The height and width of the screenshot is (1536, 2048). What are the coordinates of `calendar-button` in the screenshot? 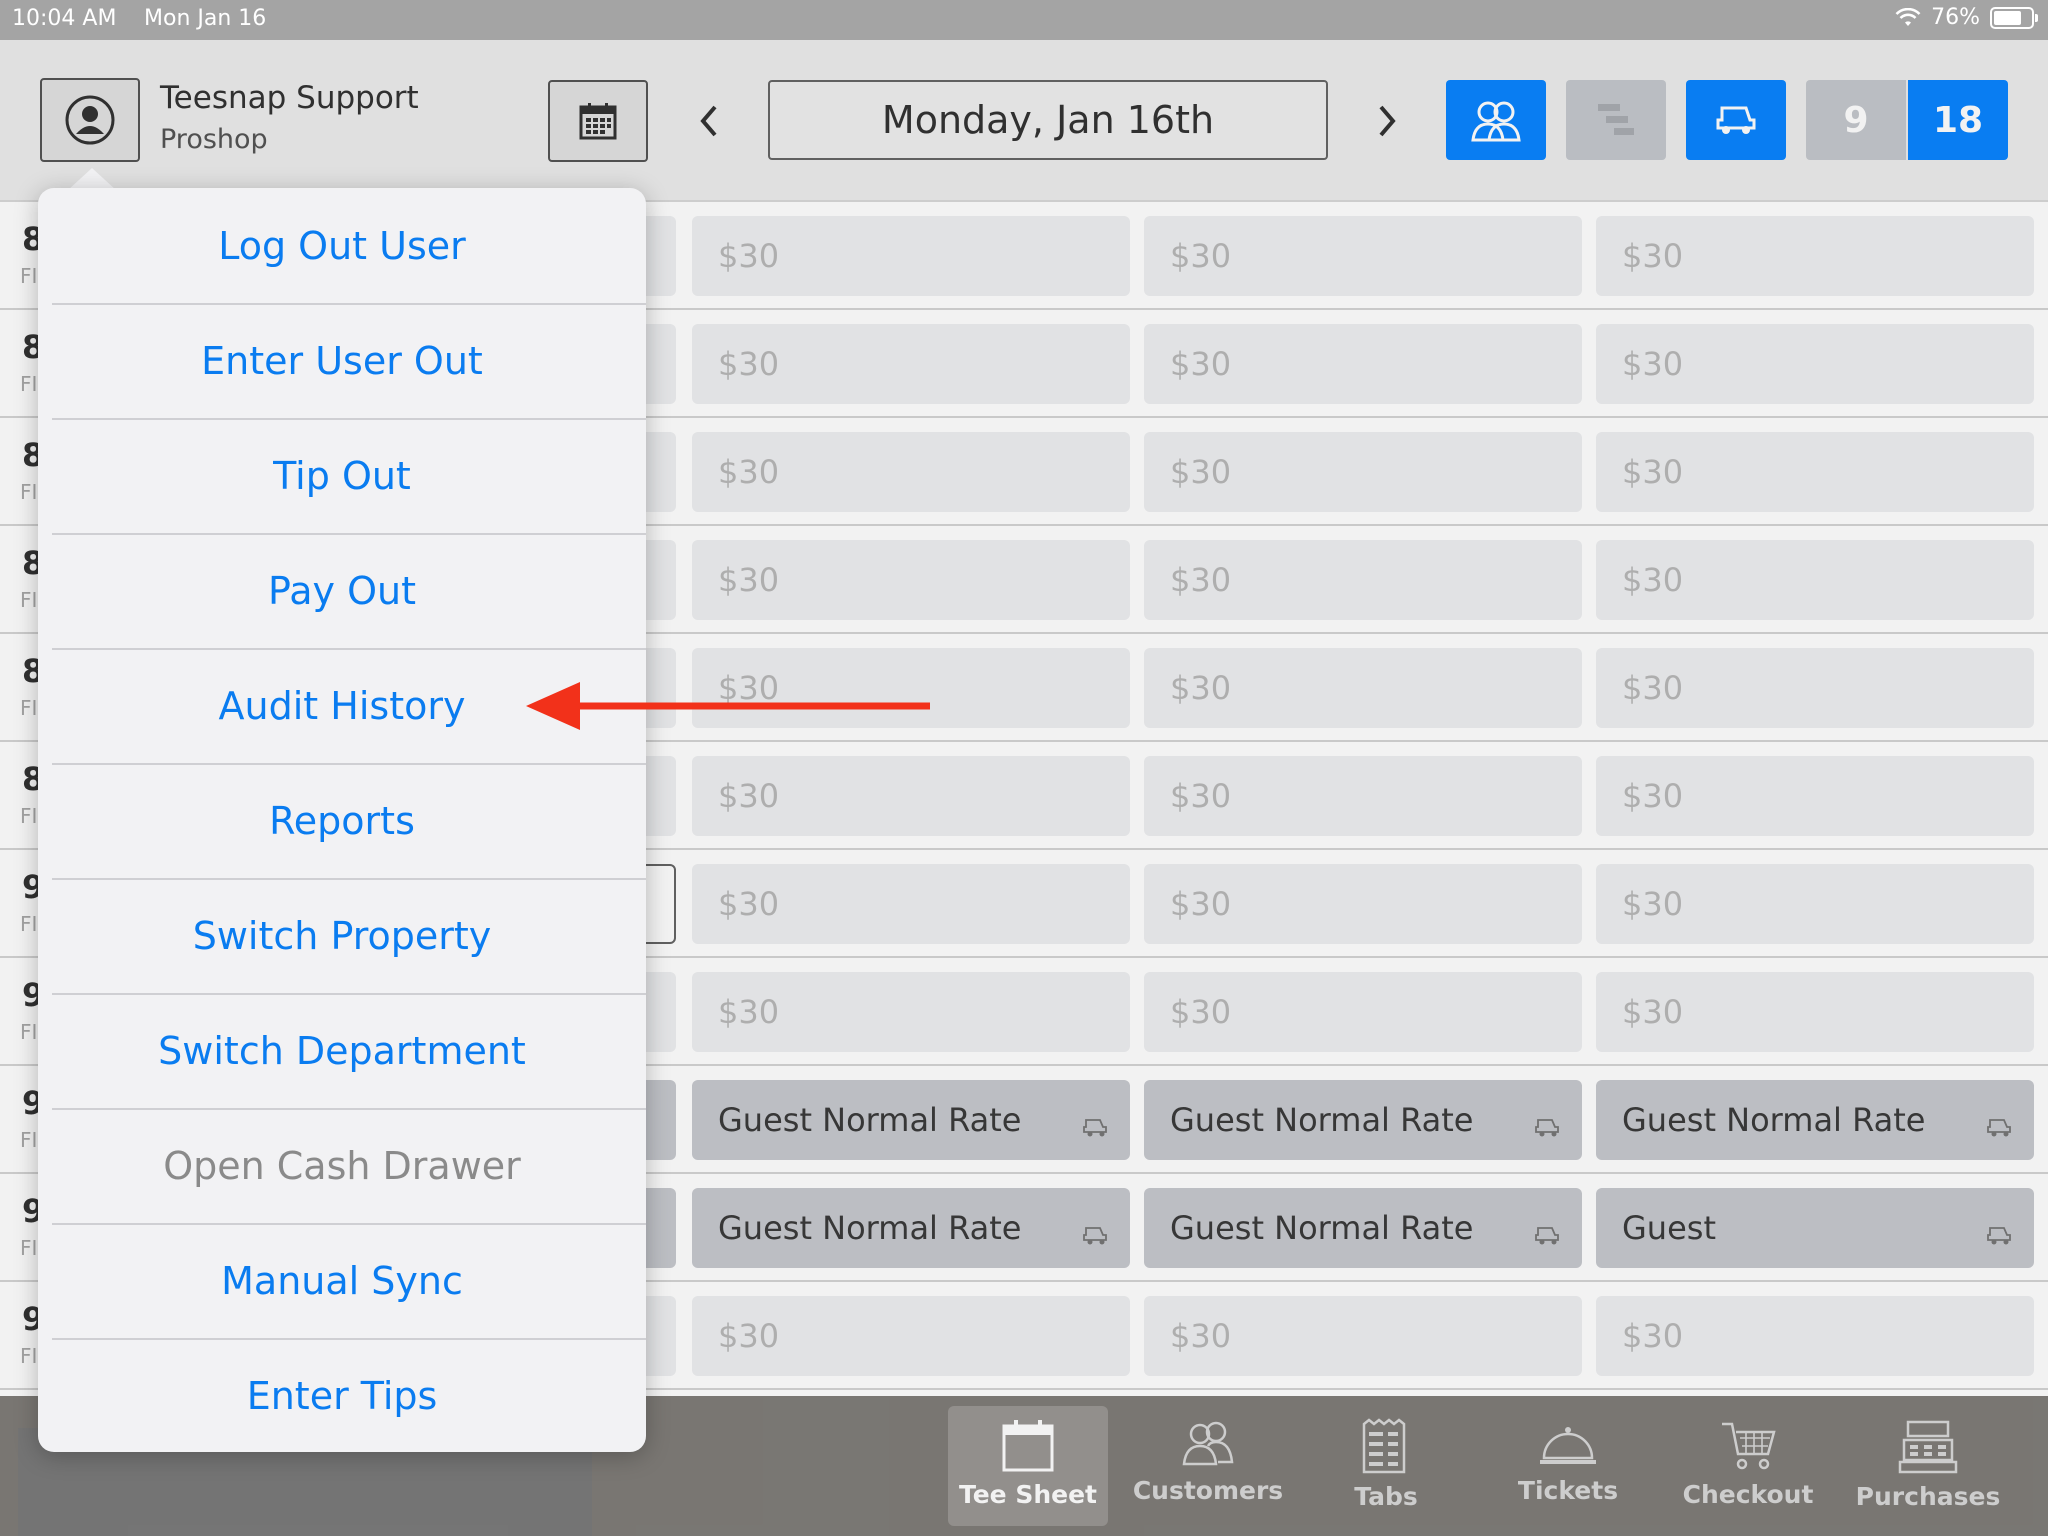 It's located at (598, 121).